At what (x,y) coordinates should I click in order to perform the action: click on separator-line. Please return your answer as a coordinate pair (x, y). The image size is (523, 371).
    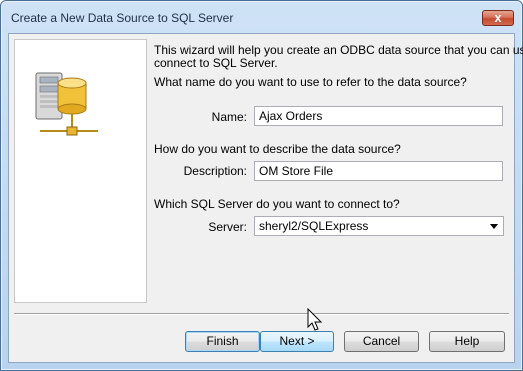
    Looking at the image, I should click on (261, 314).